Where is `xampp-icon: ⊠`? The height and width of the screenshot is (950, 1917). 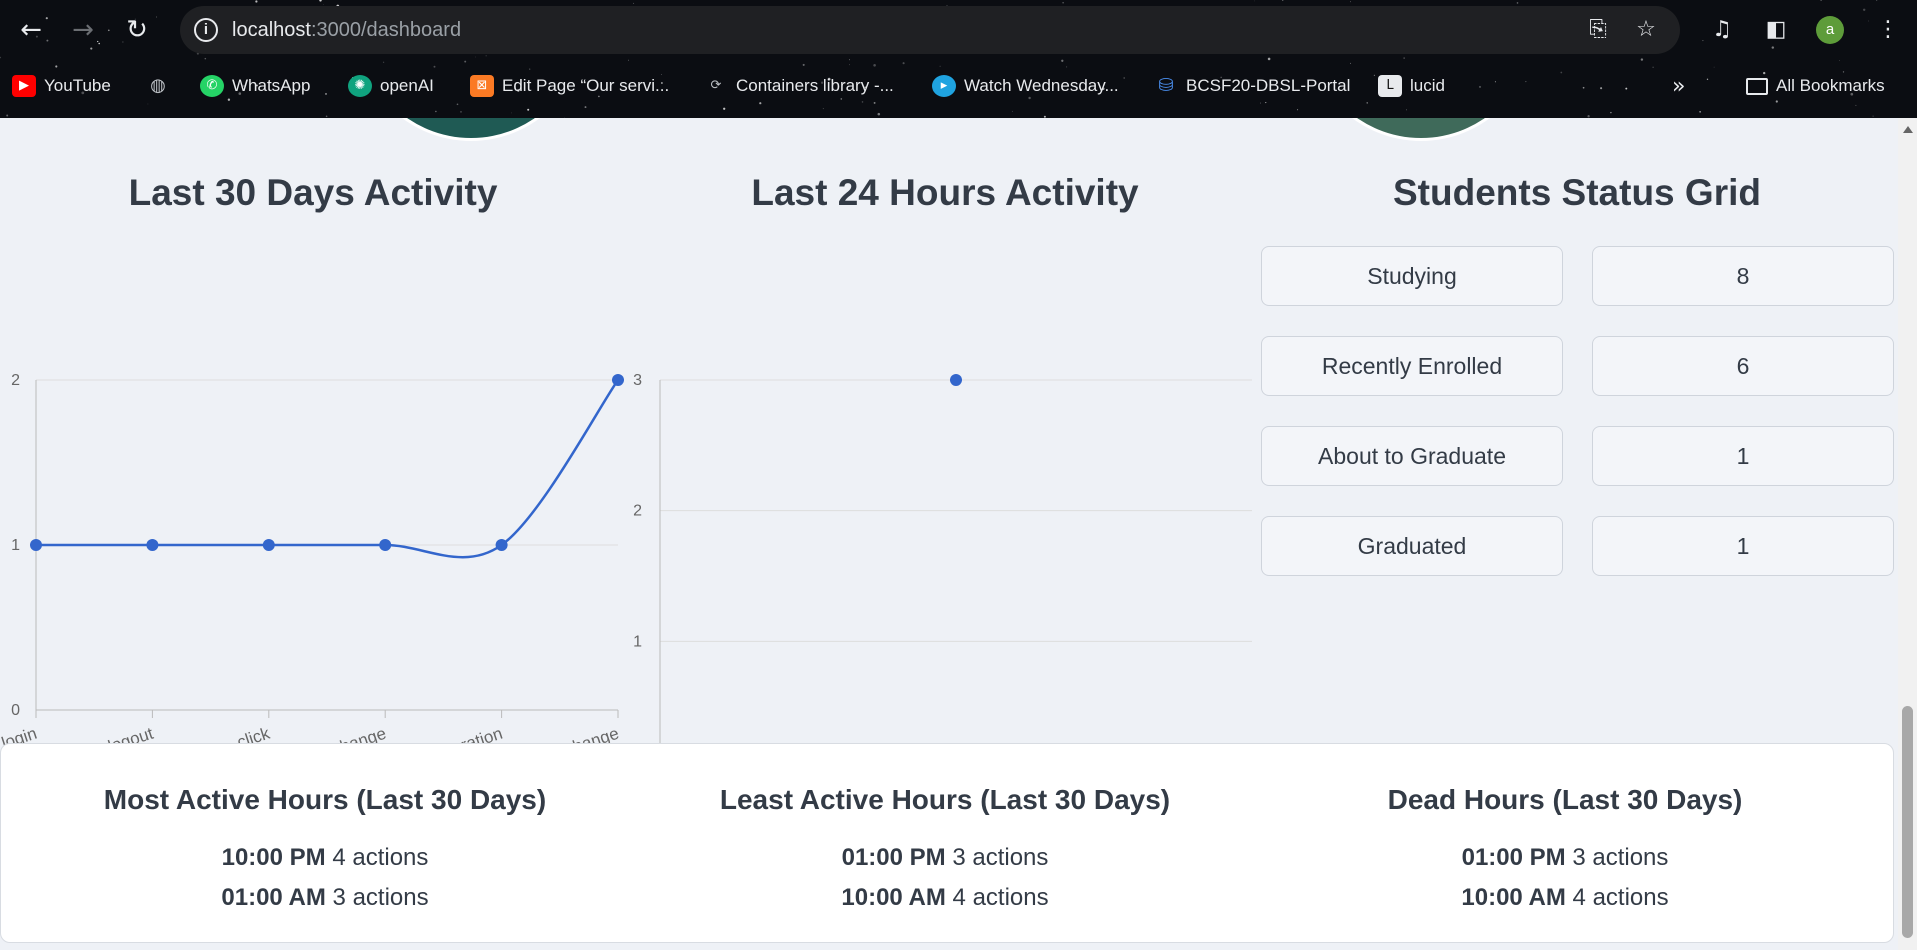
xampp-icon: ⊠ is located at coordinates (482, 86).